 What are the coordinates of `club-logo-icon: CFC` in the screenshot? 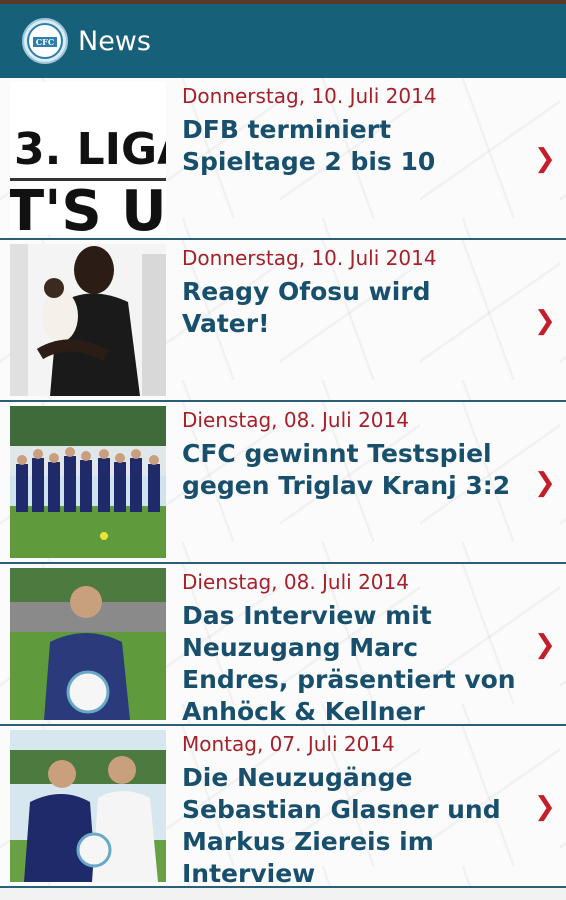 It's located at (45, 41).